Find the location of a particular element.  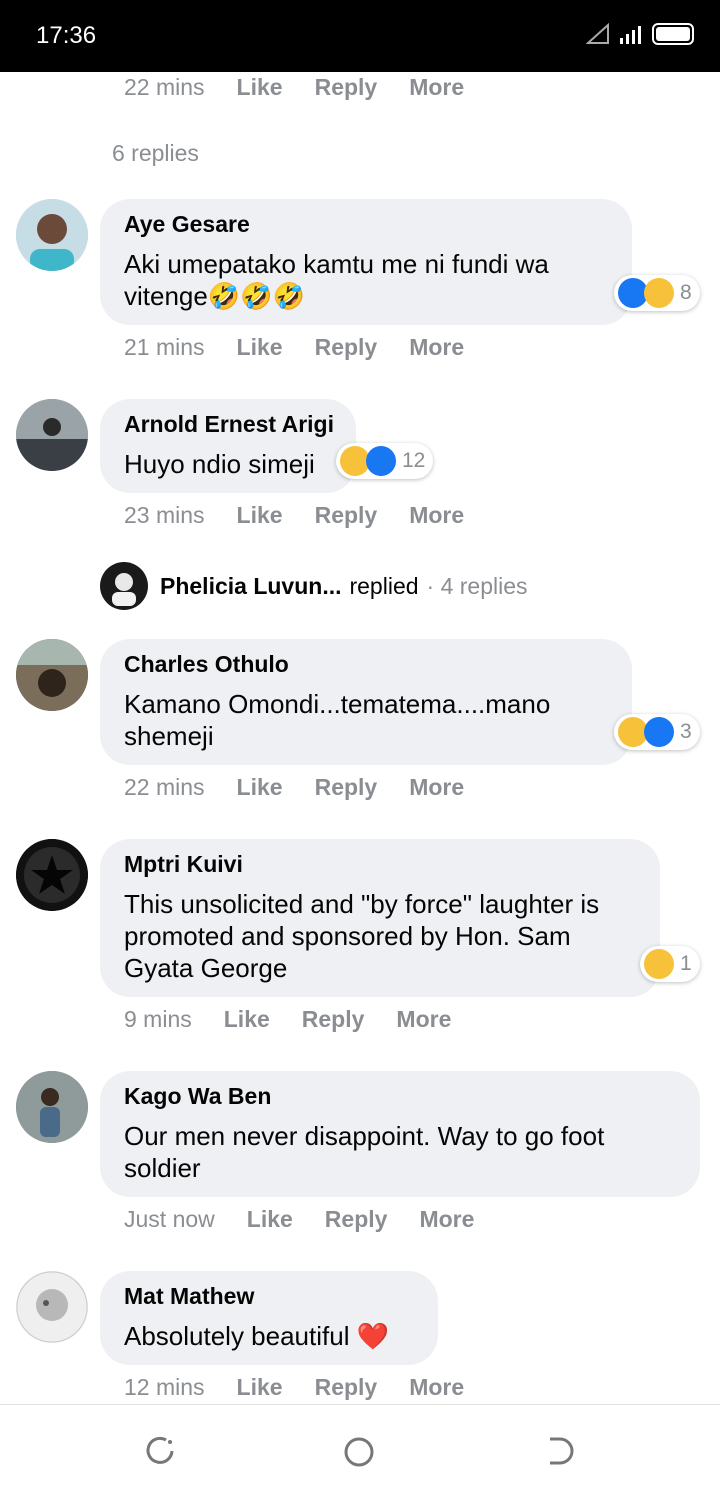

network-icon is located at coordinates (630, 35).